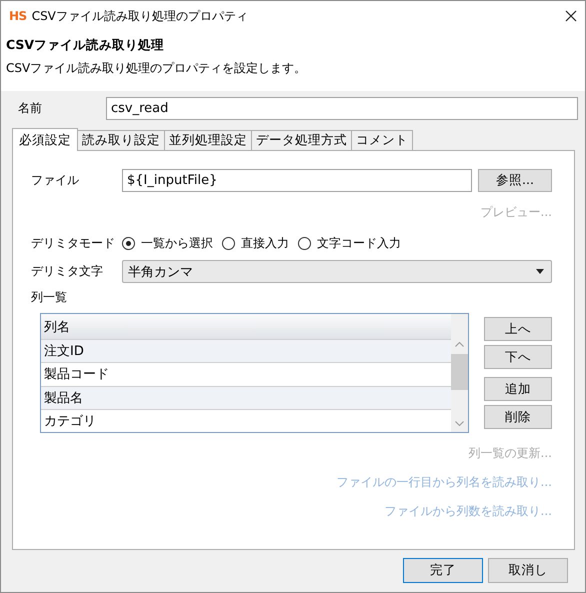  I want to click on table-cell: 注文ID, so click(246, 350).